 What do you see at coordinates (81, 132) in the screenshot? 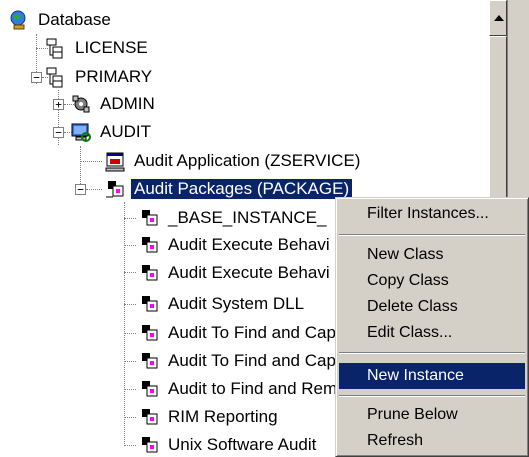
I see `audit-monitor-icon` at bounding box center [81, 132].